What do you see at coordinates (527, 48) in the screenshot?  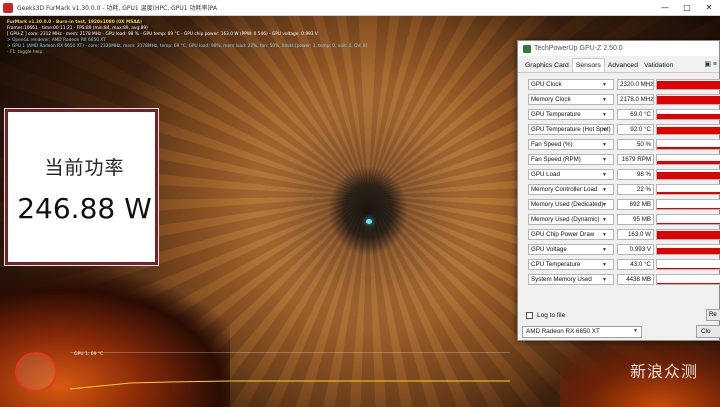 I see `gpuz-app-icon` at bounding box center [527, 48].